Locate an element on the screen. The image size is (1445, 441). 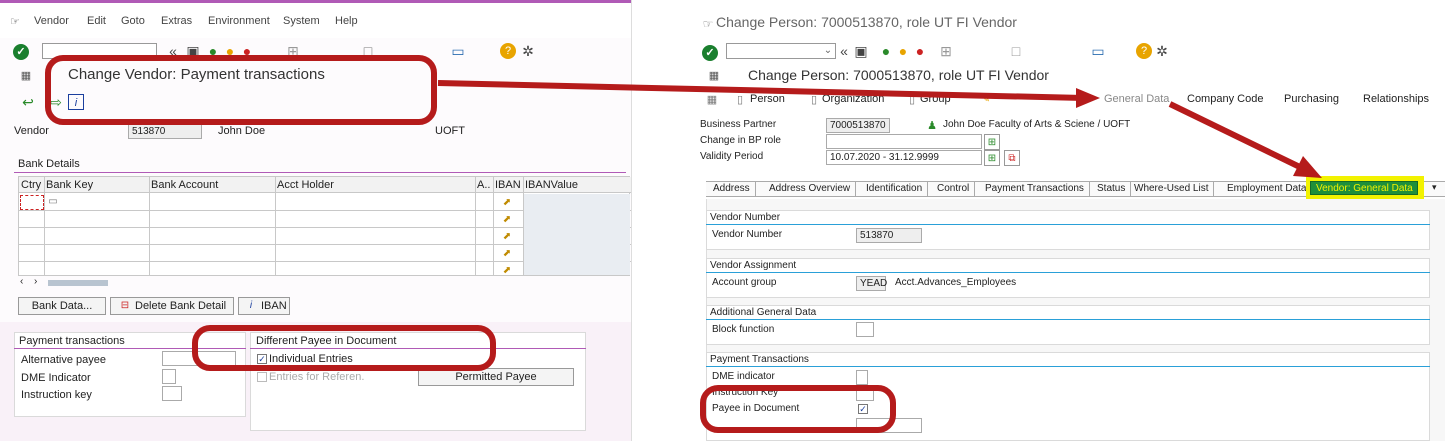
tab-payment-transactions: Payment Transactions is located at coordinates (1035, 189).